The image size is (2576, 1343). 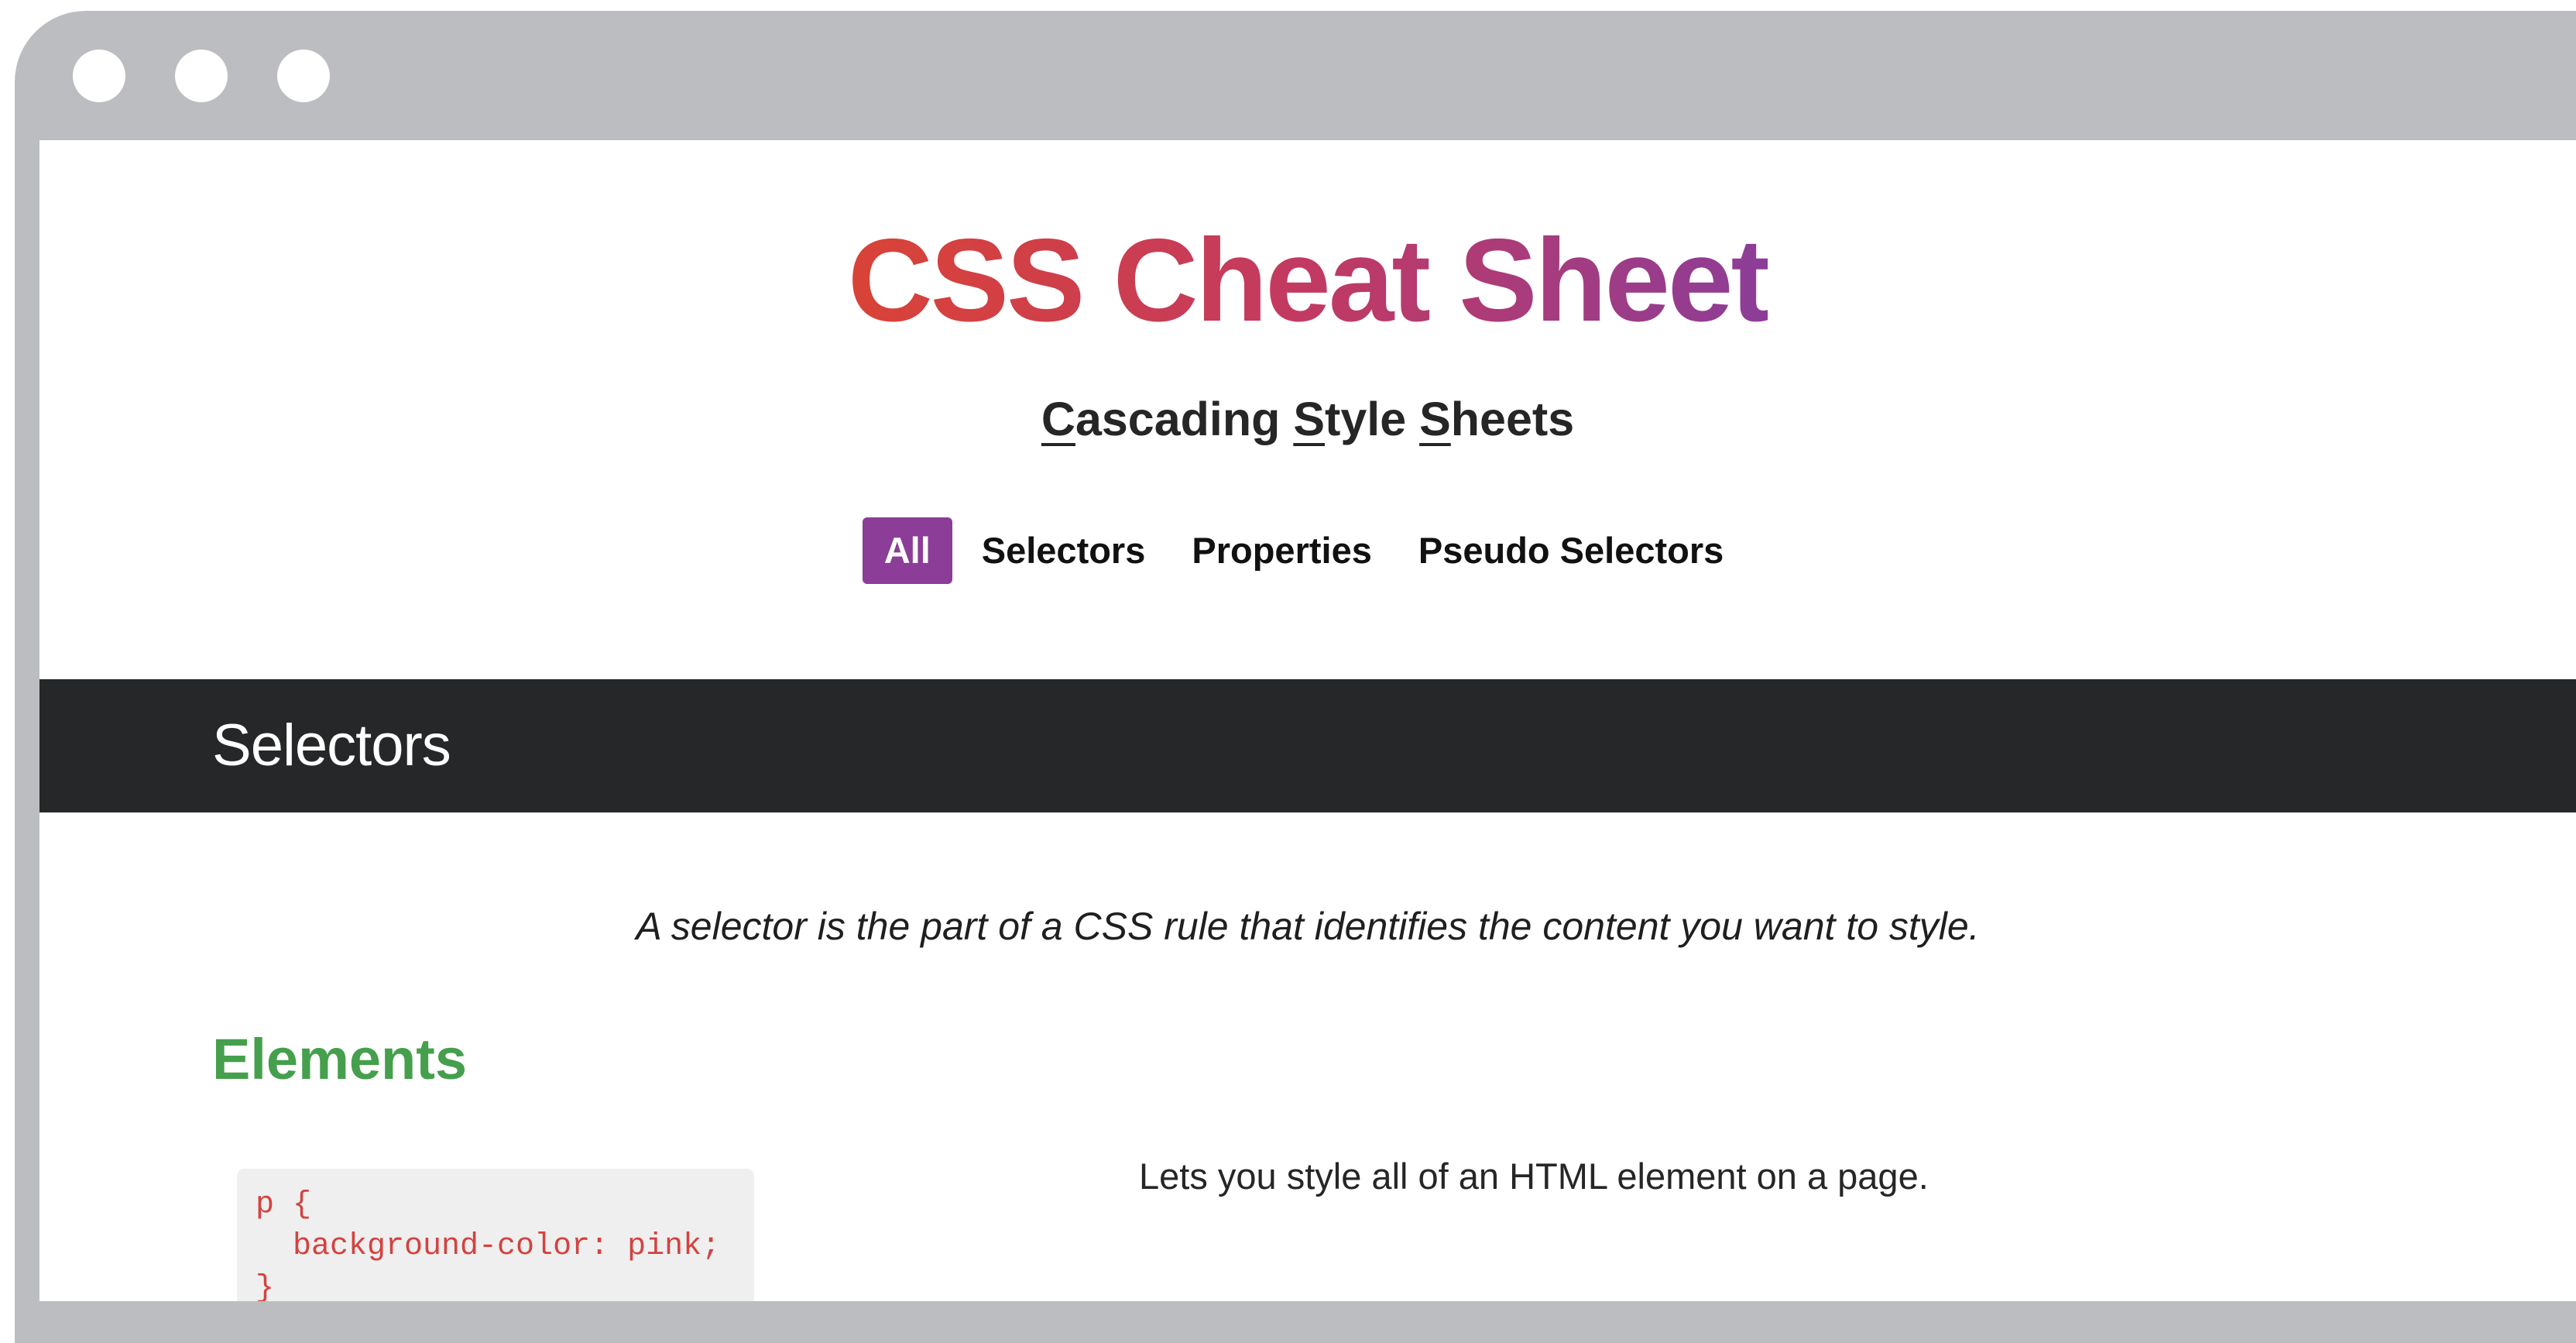 What do you see at coordinates (495, 1235) in the screenshot?
I see `code-example: p { background-color: pink; }` at bounding box center [495, 1235].